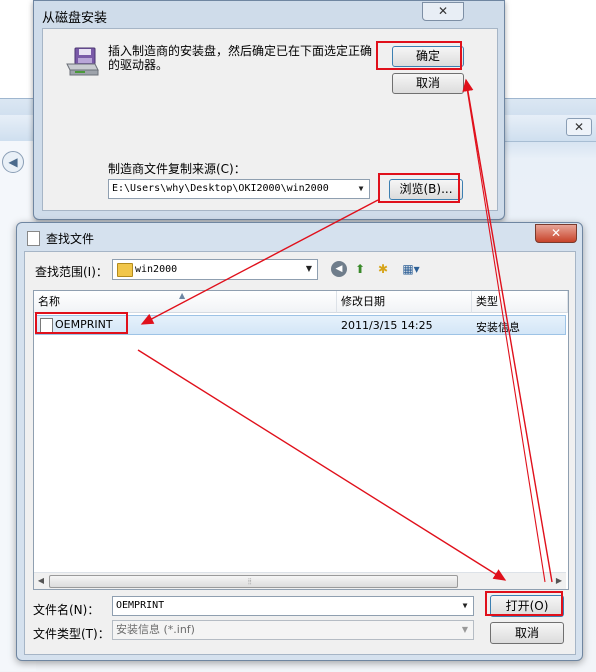 This screenshot has width=596, height=672. What do you see at coordinates (527, 606) in the screenshot?
I see `open-button: 打开(O)` at bounding box center [527, 606].